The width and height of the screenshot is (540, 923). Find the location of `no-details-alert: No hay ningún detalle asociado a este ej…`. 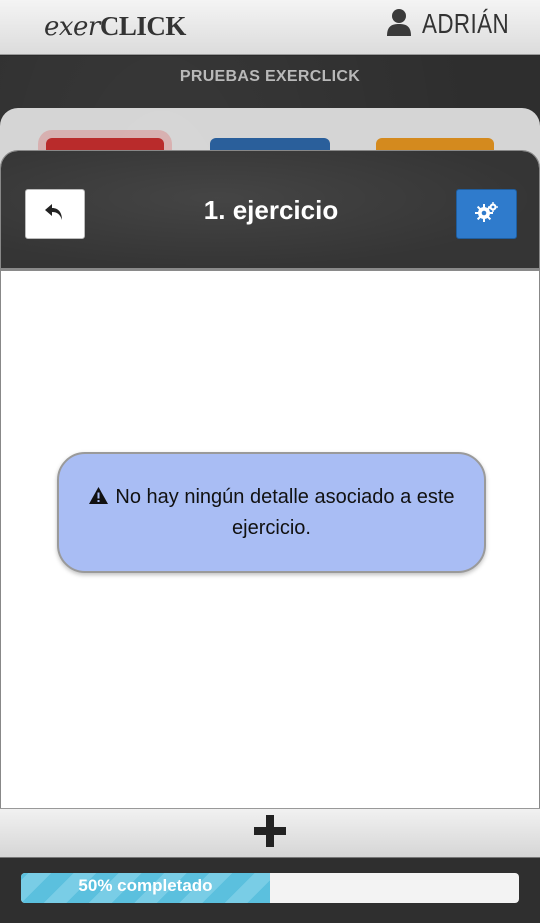

no-details-alert: No hay ningún detalle asociado a este ej… is located at coordinates (271, 512).